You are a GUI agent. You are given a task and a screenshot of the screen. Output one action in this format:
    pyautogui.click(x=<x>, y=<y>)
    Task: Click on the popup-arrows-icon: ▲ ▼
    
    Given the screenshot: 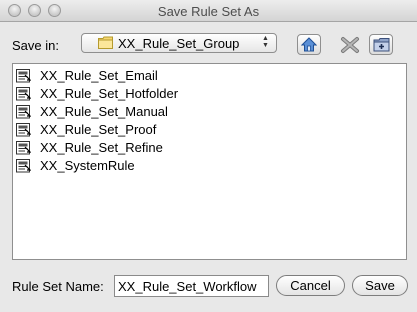 What is the action you would take?
    pyautogui.click(x=265, y=42)
    